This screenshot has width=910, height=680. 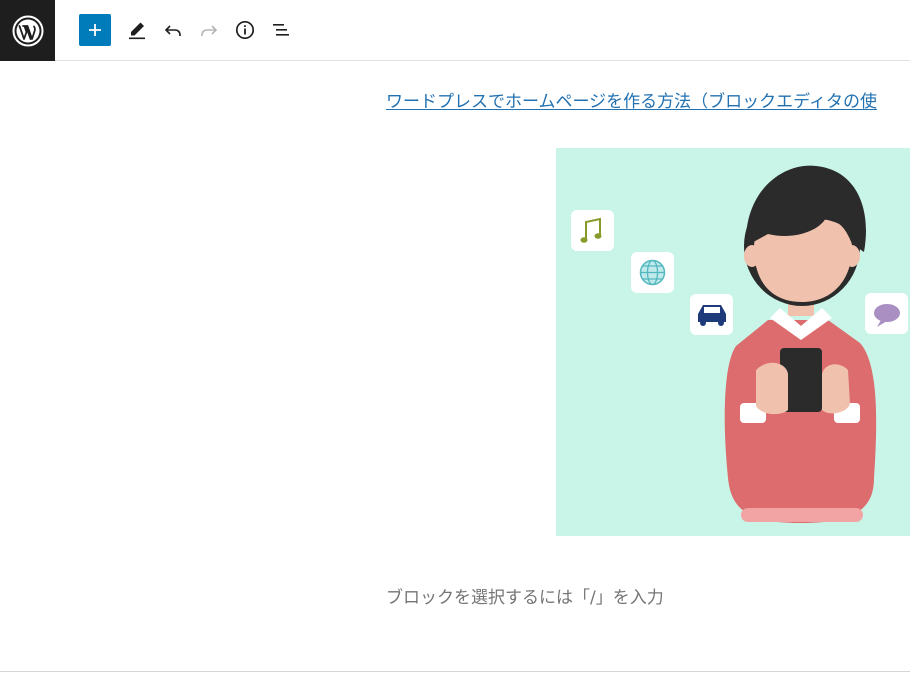 What do you see at coordinates (711, 314) in the screenshot?
I see `car-icon` at bounding box center [711, 314].